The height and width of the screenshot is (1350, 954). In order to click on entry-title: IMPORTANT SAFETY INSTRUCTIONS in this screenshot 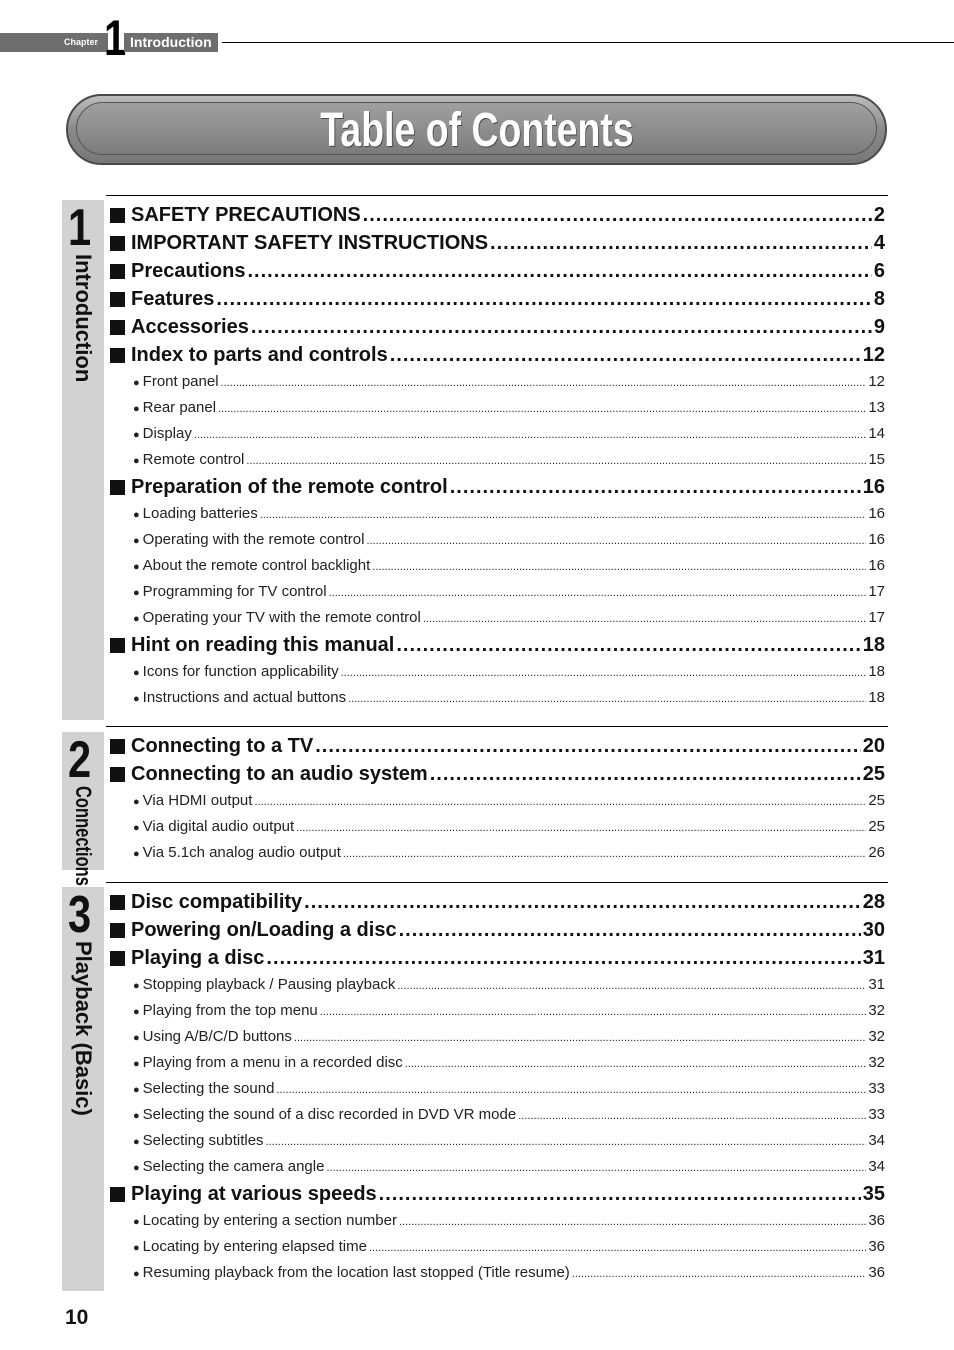, I will do `click(310, 243)`.